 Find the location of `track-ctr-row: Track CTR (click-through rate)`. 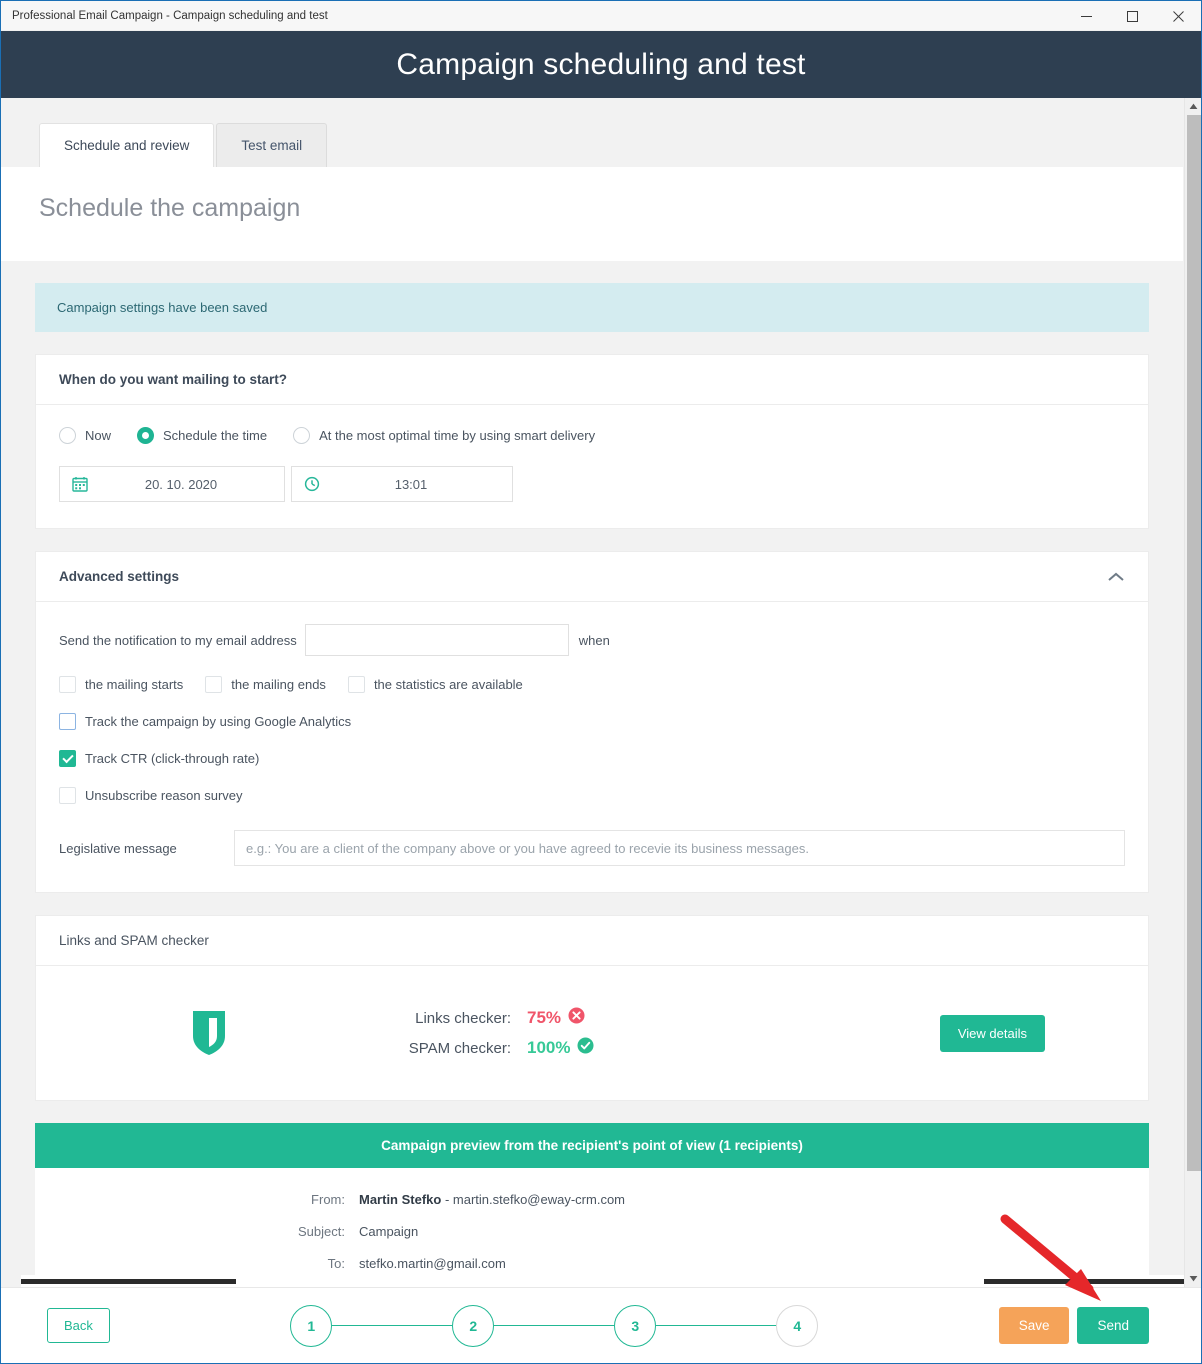

track-ctr-row: Track CTR (click-through rate) is located at coordinates (592, 758).